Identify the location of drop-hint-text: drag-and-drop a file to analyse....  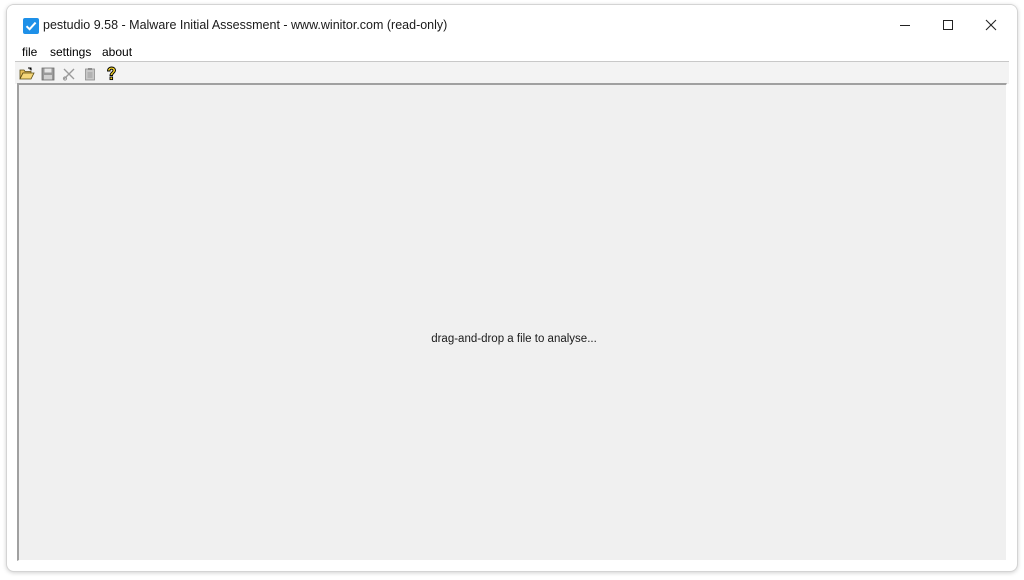
(514, 339).